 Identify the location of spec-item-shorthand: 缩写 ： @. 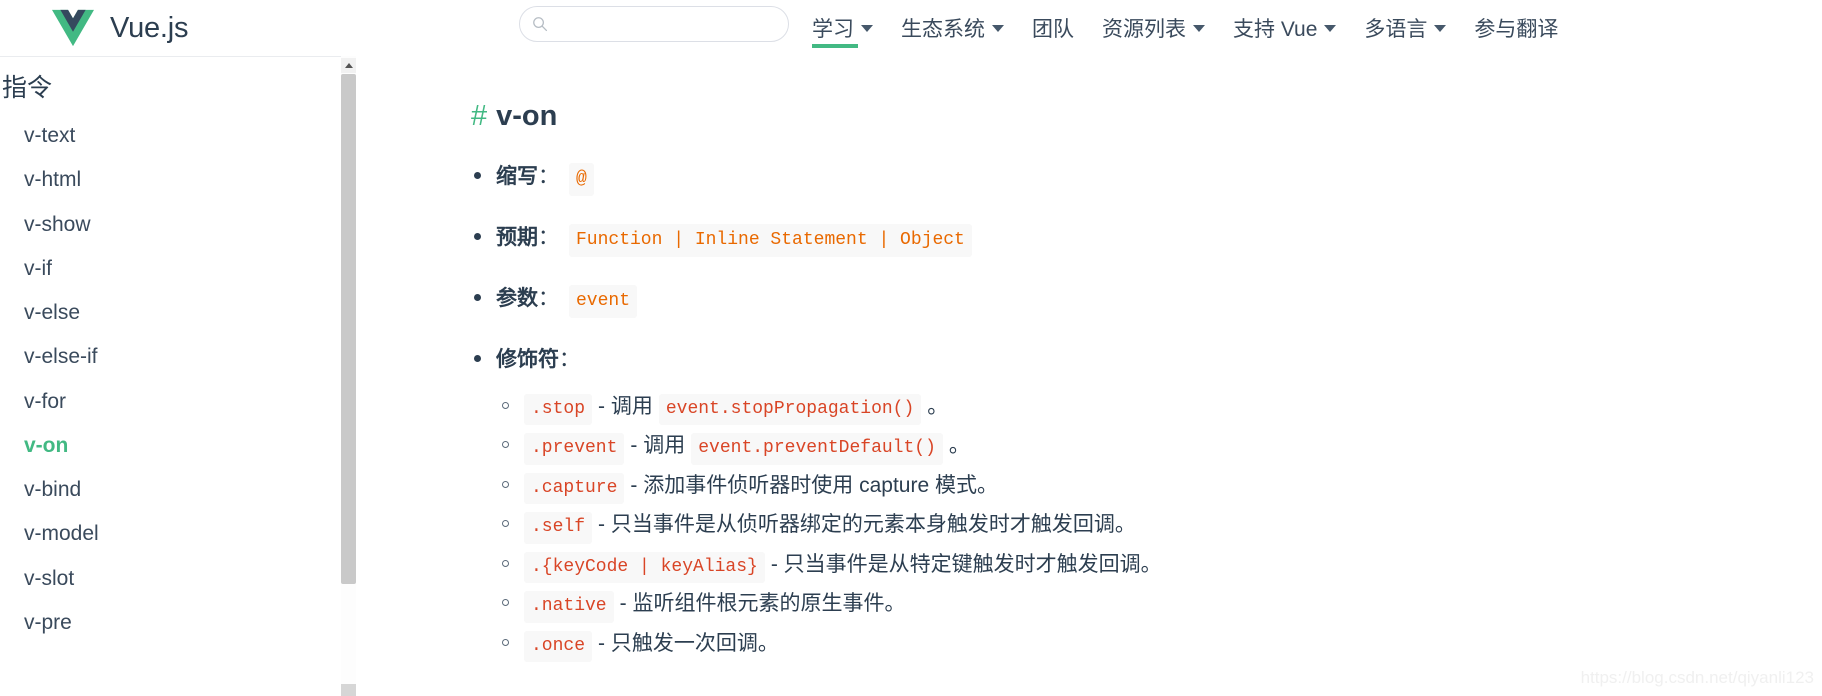
(1148, 178).